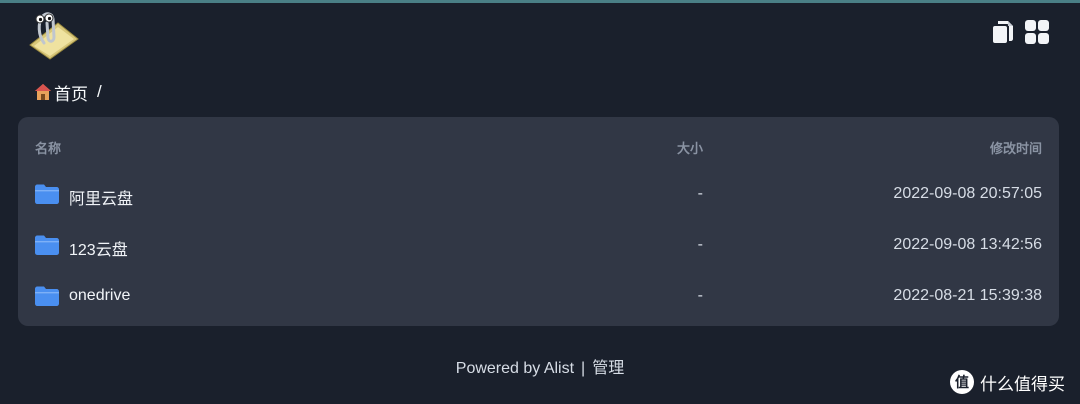  I want to click on watermark: 值 什么值得买, so click(1007, 382).